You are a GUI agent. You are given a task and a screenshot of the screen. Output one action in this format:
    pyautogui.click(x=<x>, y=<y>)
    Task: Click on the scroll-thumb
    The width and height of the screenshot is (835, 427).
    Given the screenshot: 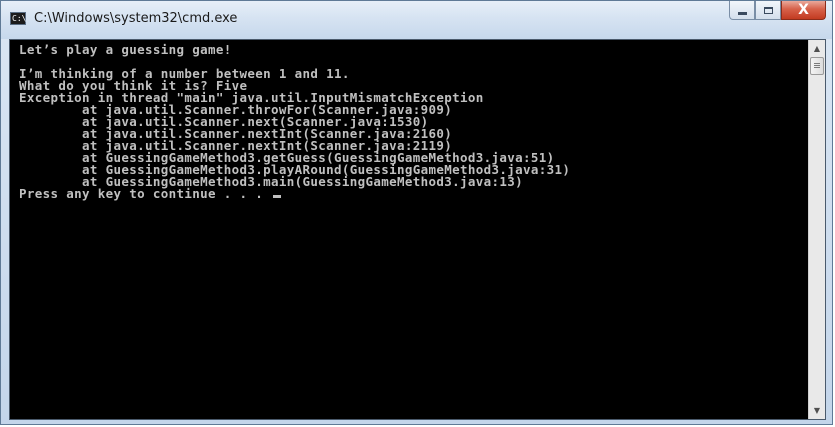 What is the action you would take?
    pyautogui.click(x=817, y=66)
    